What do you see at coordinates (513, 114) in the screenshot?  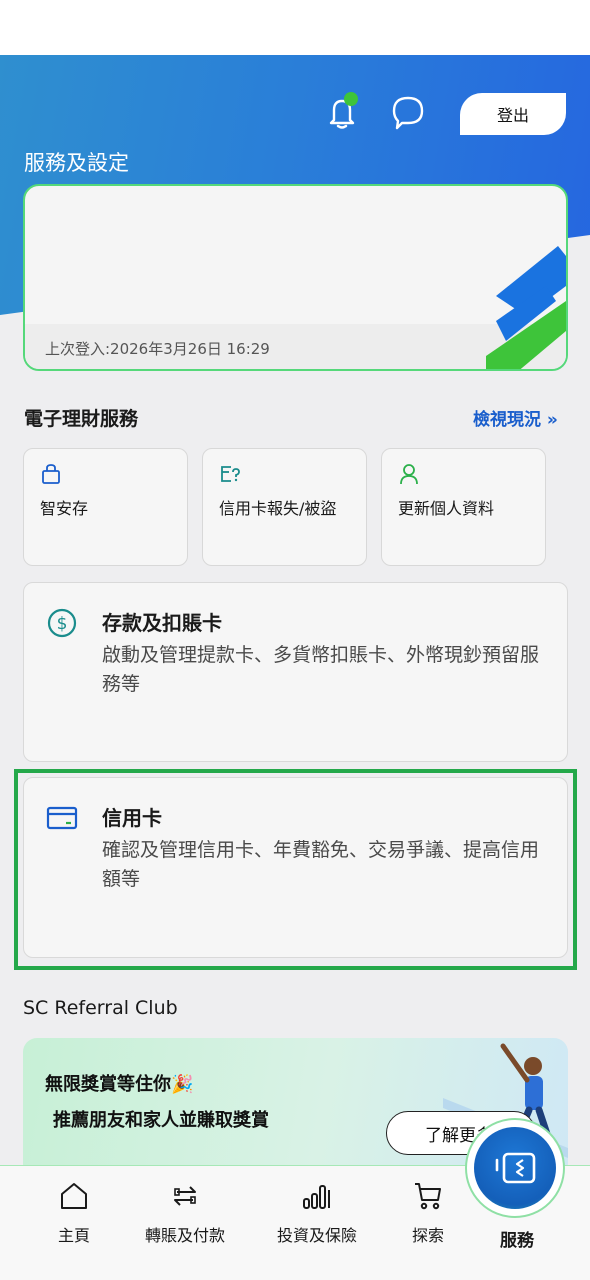 I see `logout-button: 登出` at bounding box center [513, 114].